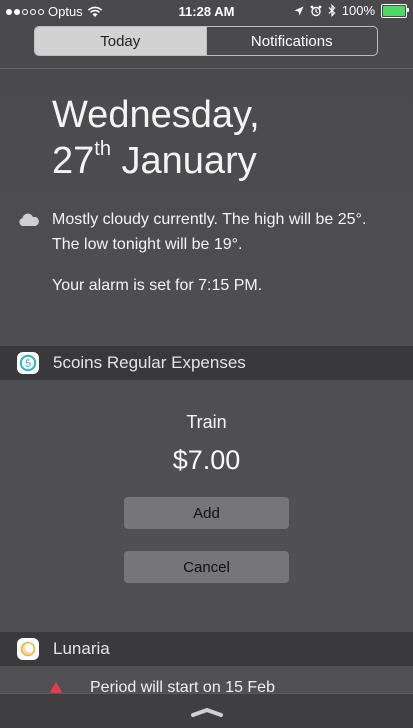  What do you see at coordinates (206, 422) in the screenshot?
I see `expense-name: Train` at bounding box center [206, 422].